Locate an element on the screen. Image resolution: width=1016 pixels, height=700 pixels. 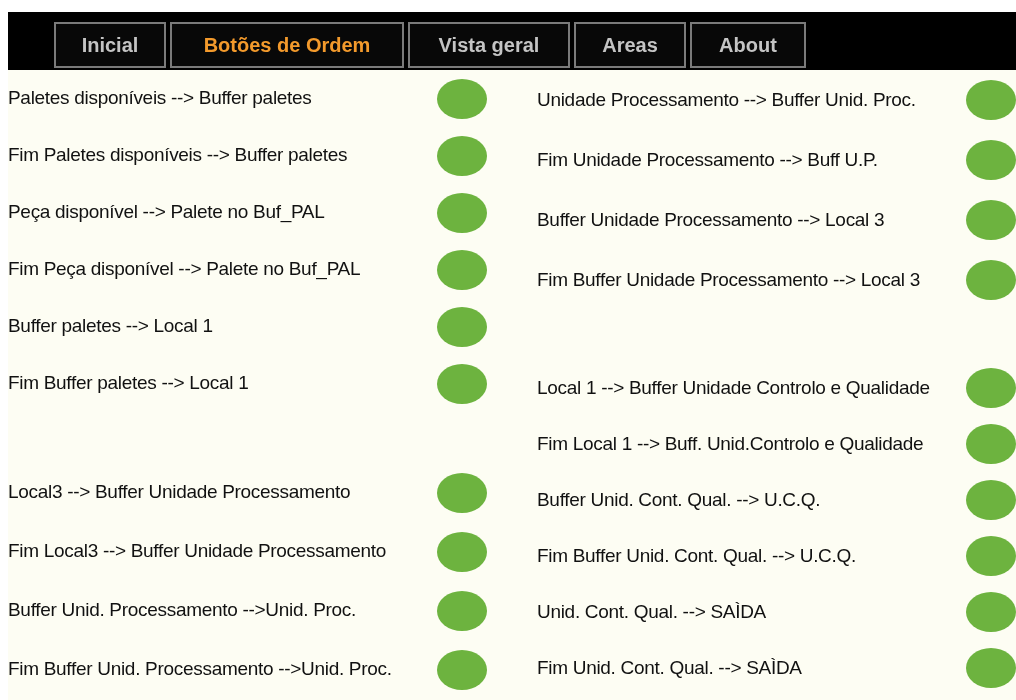
nav-tab: About is located at coordinates (748, 45).